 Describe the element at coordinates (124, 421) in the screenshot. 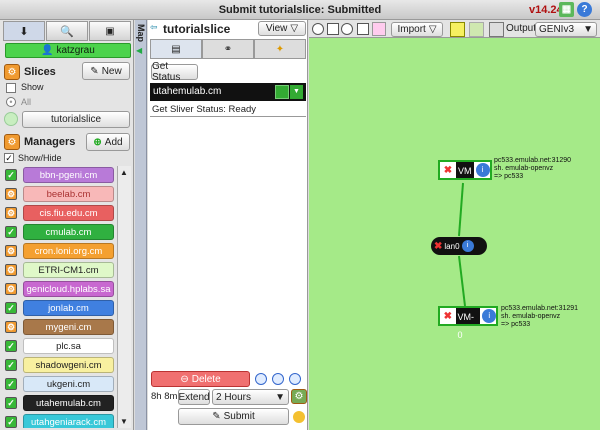

I see `scroll-down-icon: ▼` at that location.